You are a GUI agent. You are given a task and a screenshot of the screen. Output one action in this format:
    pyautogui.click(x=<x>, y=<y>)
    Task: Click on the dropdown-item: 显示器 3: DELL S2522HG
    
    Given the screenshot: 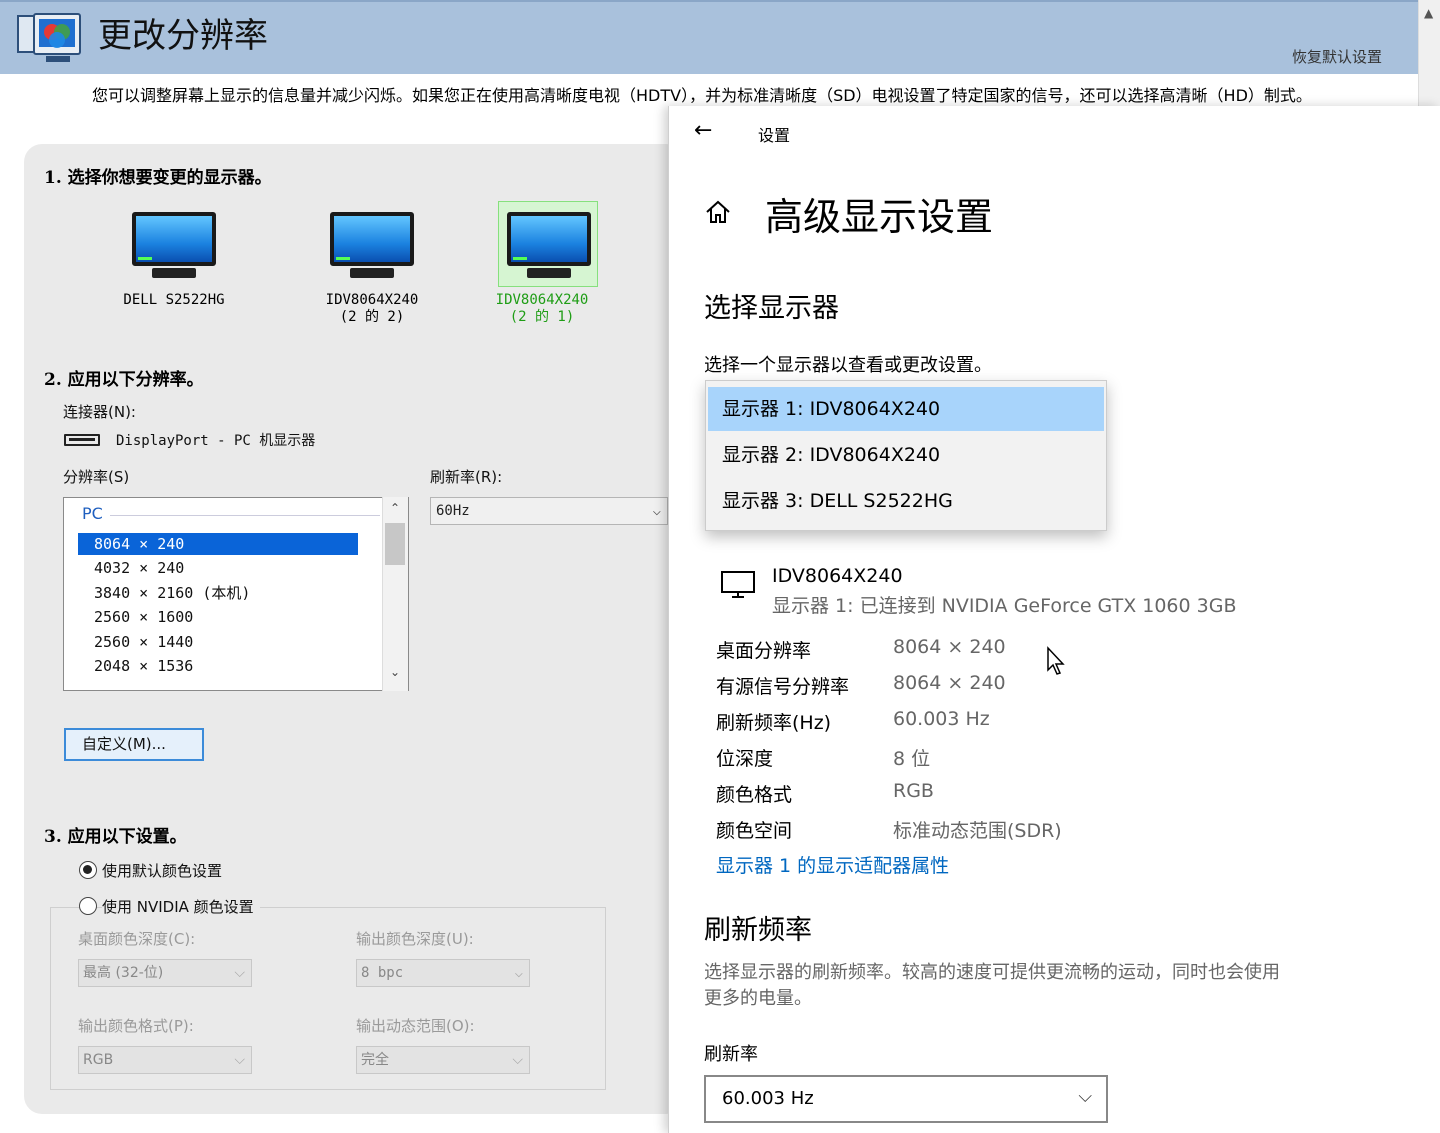 What is the action you would take?
    pyautogui.click(x=906, y=501)
    